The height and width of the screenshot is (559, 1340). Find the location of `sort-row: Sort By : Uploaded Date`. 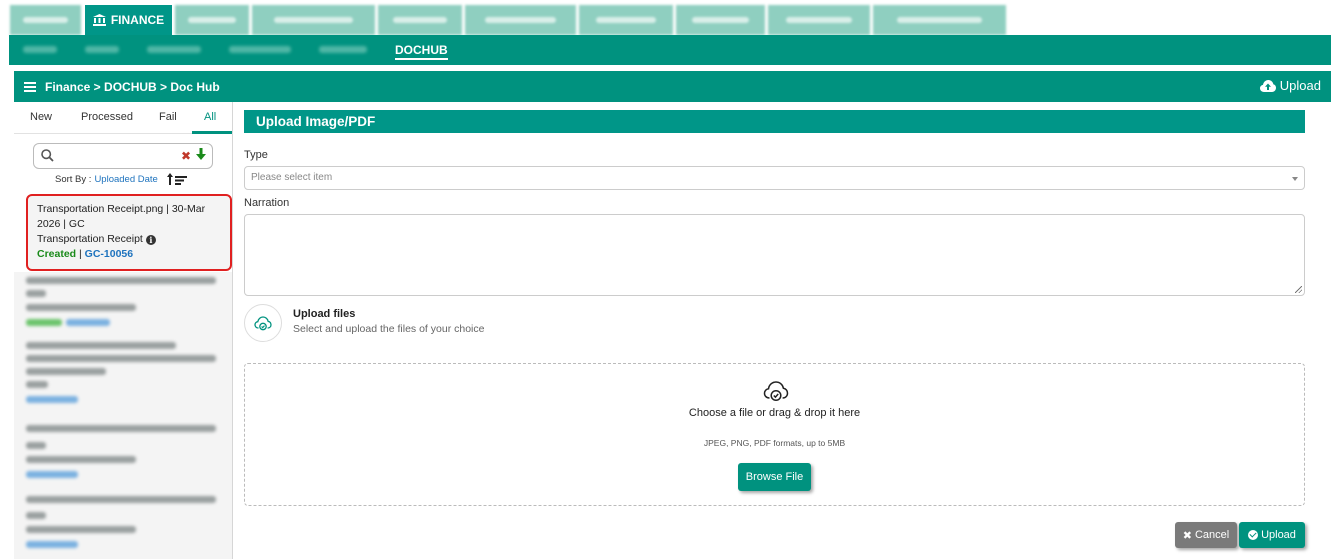

sort-row: Sort By : Uploaded Date is located at coordinates (122, 179).